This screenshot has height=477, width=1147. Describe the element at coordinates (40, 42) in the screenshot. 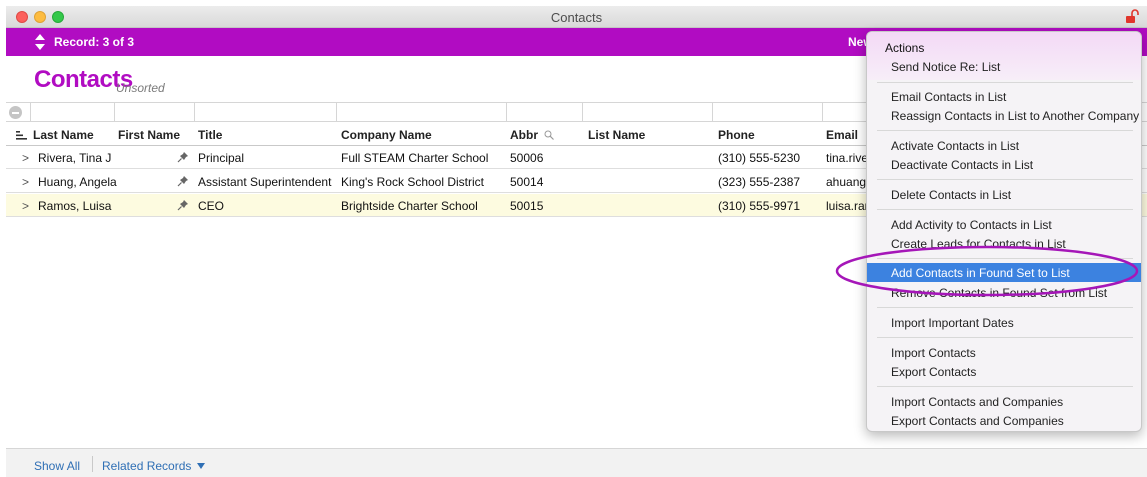

I see `record-navigator-icon` at that location.